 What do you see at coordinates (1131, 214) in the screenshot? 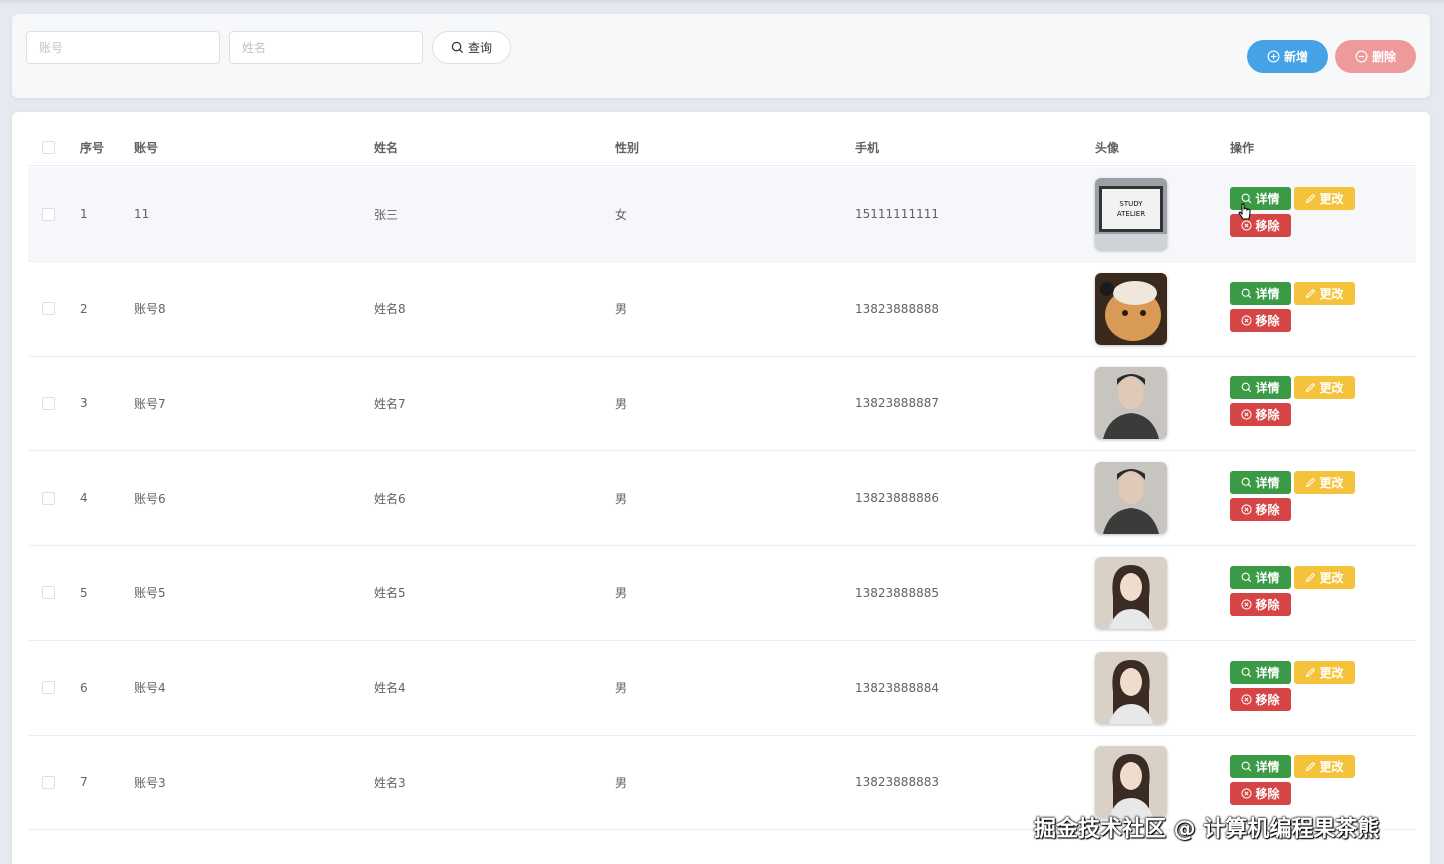
I see `avatar: STUDY ATELIER` at bounding box center [1131, 214].